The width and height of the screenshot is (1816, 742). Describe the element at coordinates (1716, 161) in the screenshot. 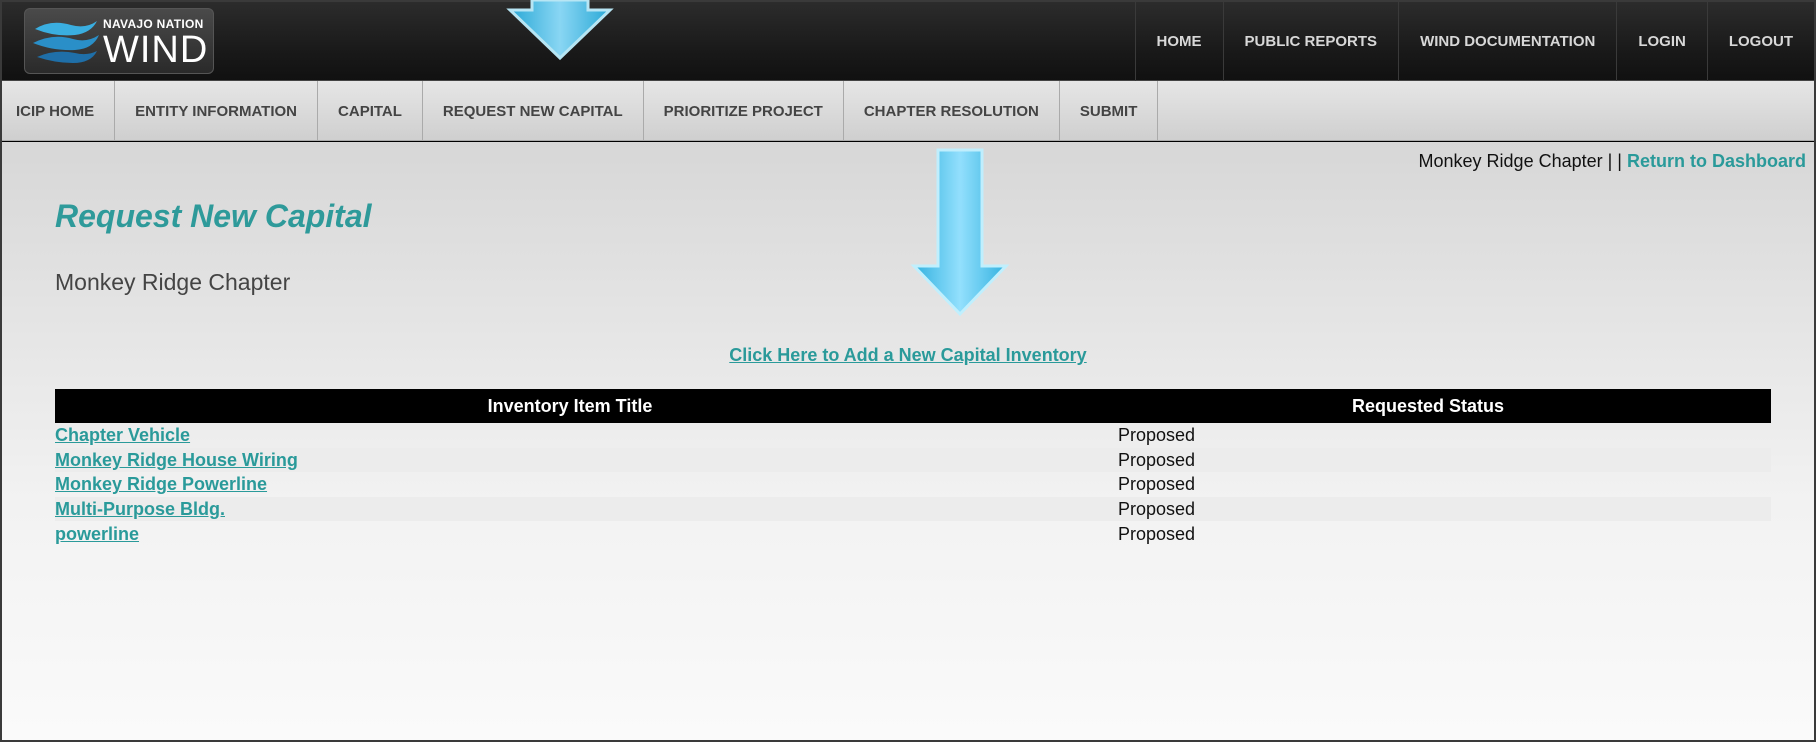

I see `return-to-dashboard-link: Return to Dashboard` at that location.